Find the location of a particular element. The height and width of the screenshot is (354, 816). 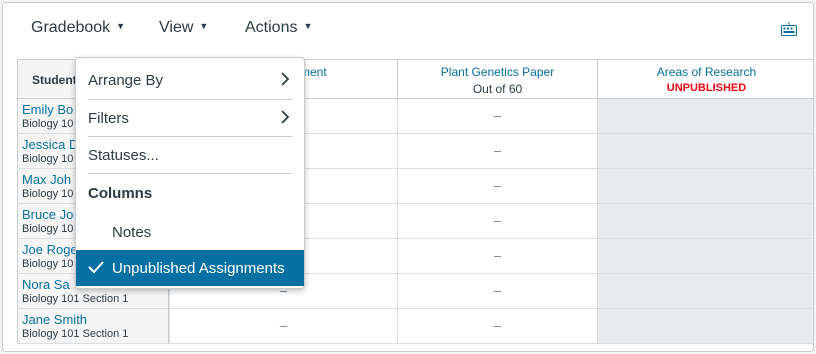

menu-item-label: Arrange By is located at coordinates (126, 80).